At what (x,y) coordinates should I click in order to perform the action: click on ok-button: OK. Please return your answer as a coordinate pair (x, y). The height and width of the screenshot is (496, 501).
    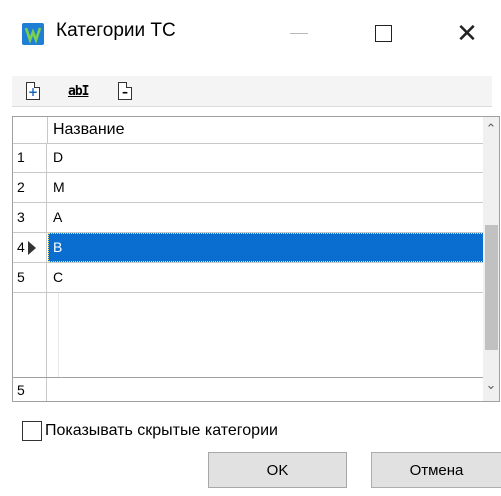
    Looking at the image, I should click on (277, 470).